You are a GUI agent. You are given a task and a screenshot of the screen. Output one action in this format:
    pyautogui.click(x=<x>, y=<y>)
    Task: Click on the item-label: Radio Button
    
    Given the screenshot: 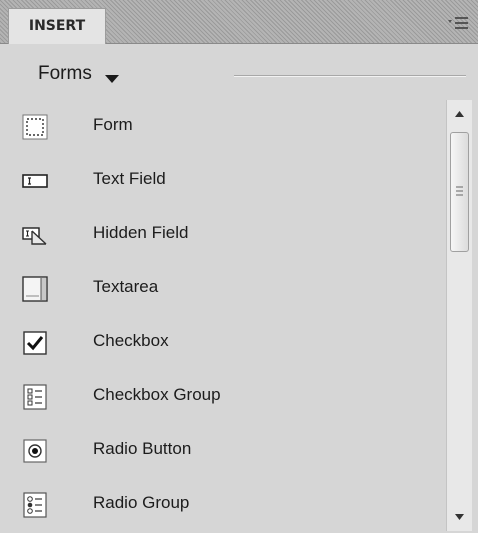 What is the action you would take?
    pyautogui.click(x=142, y=448)
    